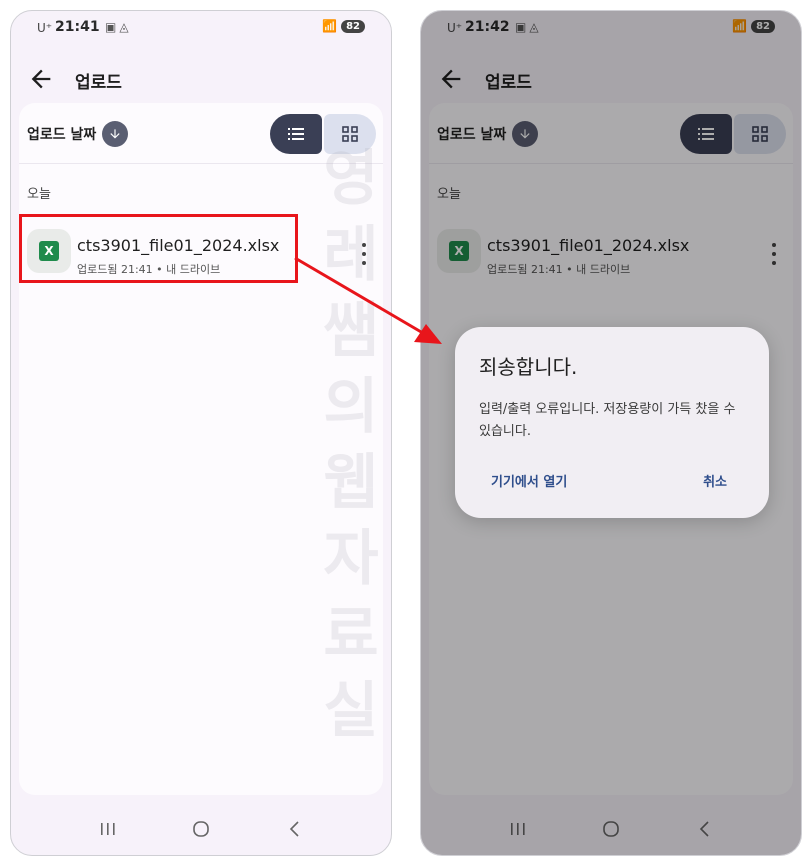 This screenshot has height=866, width=812. I want to click on status-right: 📶 82, so click(343, 26).